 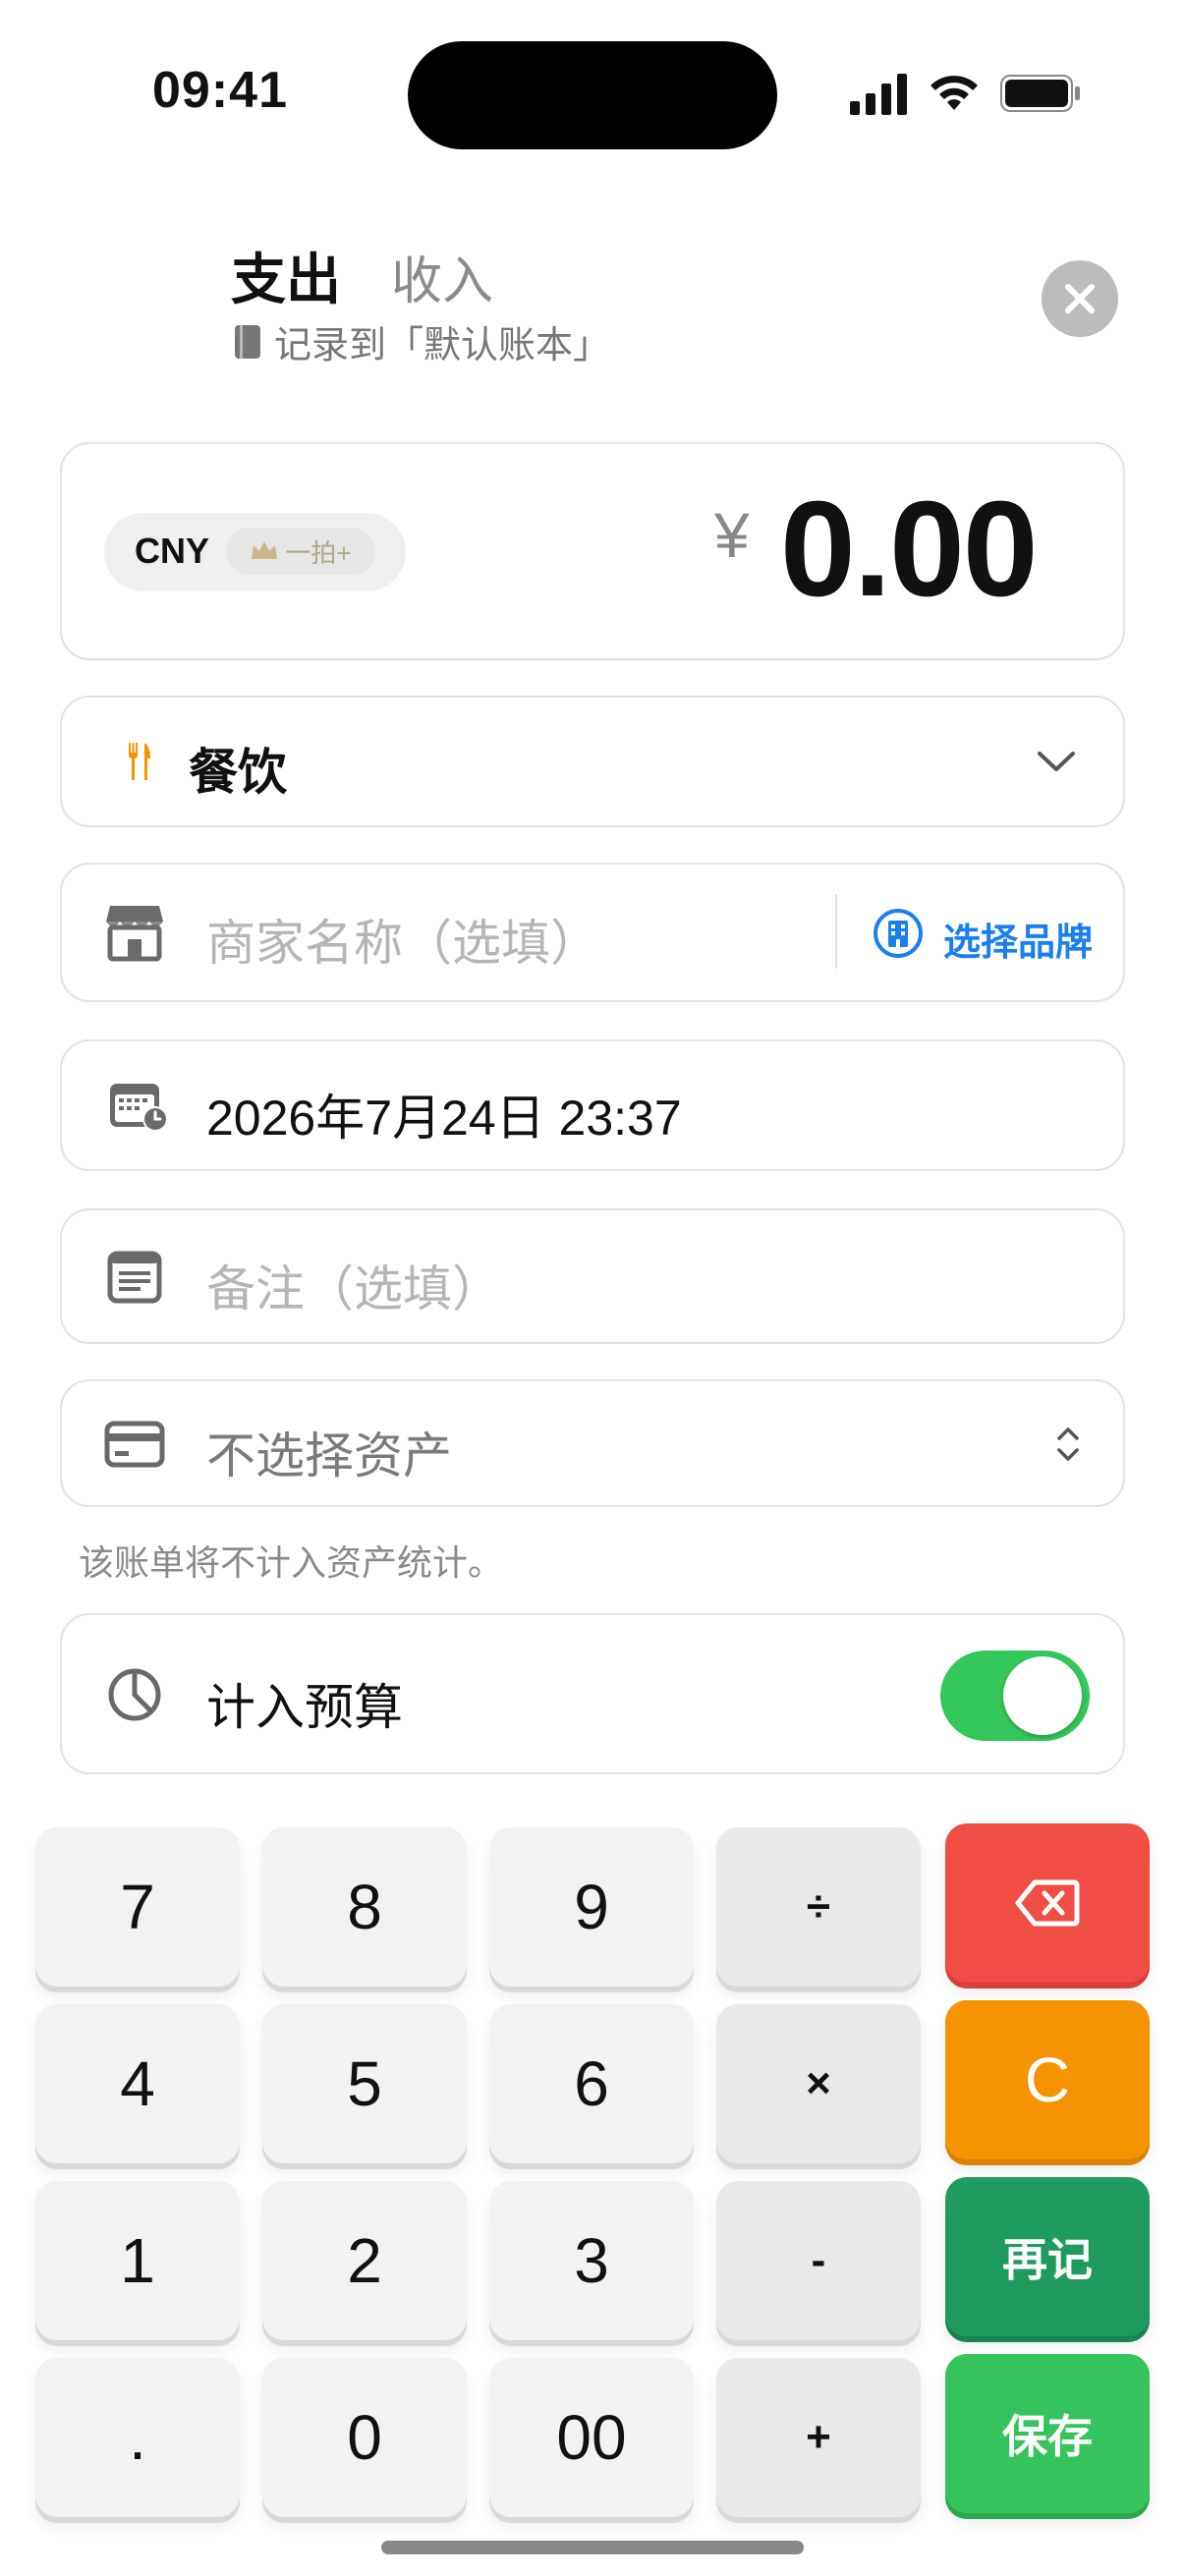 I want to click on key-decimal: ., so click(x=137, y=2437).